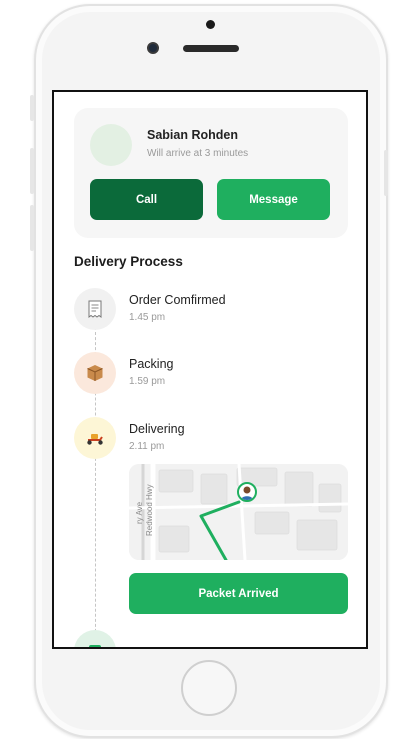 The height and width of the screenshot is (739, 418). What do you see at coordinates (147, 317) in the screenshot?
I see `step-time: 1.45 pm` at bounding box center [147, 317].